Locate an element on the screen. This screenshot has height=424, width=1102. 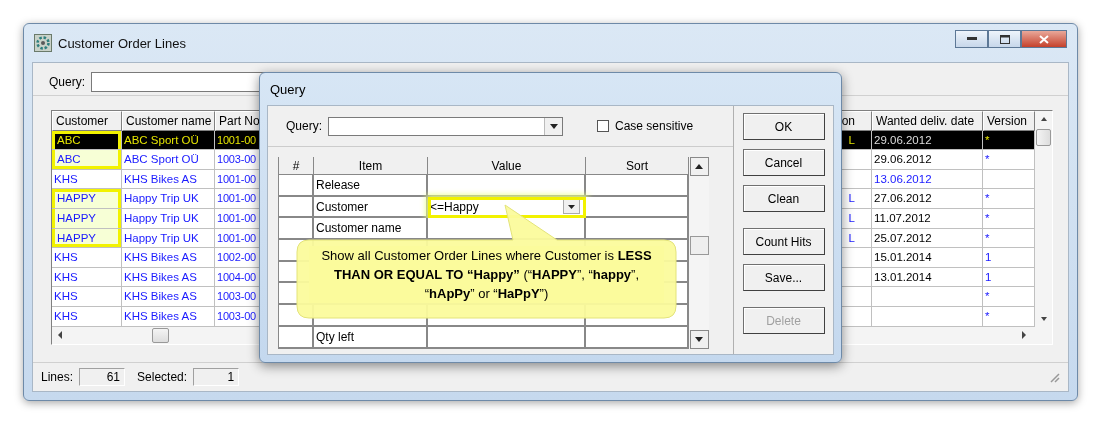
maximize-button is located at coordinates (1004, 39).